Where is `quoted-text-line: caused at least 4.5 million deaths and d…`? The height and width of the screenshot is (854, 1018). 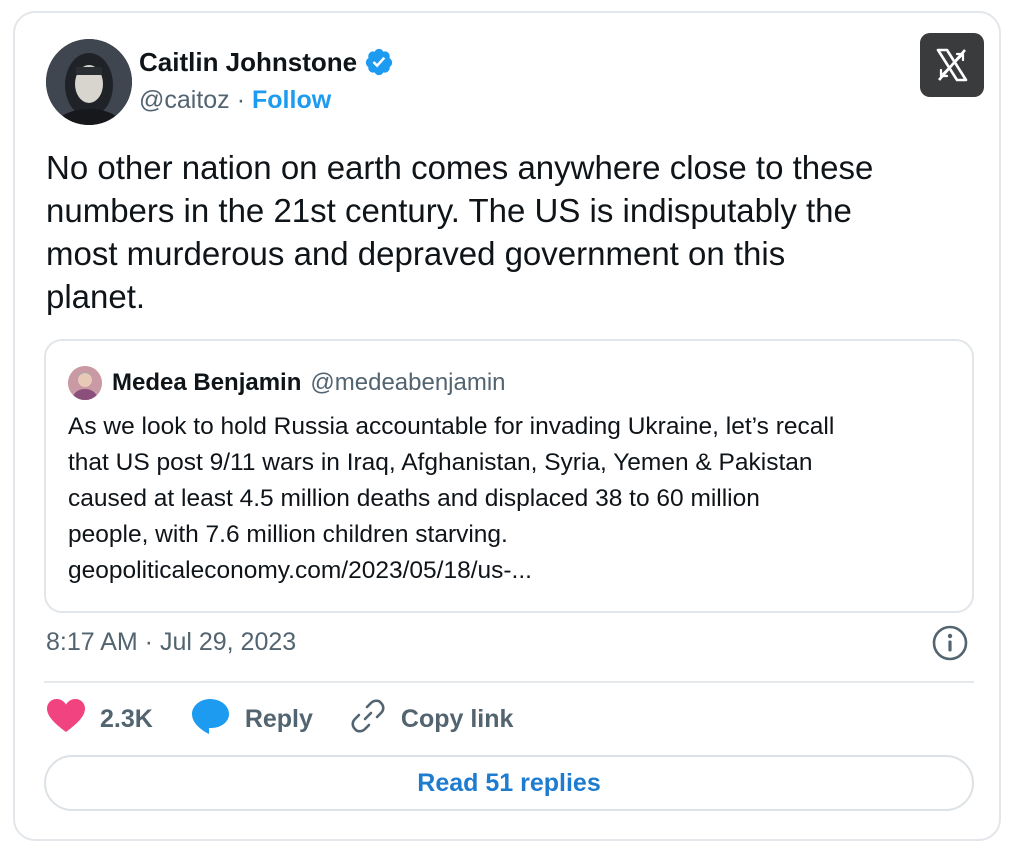 quoted-text-line: caused at least 4.5 million deaths and d… is located at coordinates (414, 498).